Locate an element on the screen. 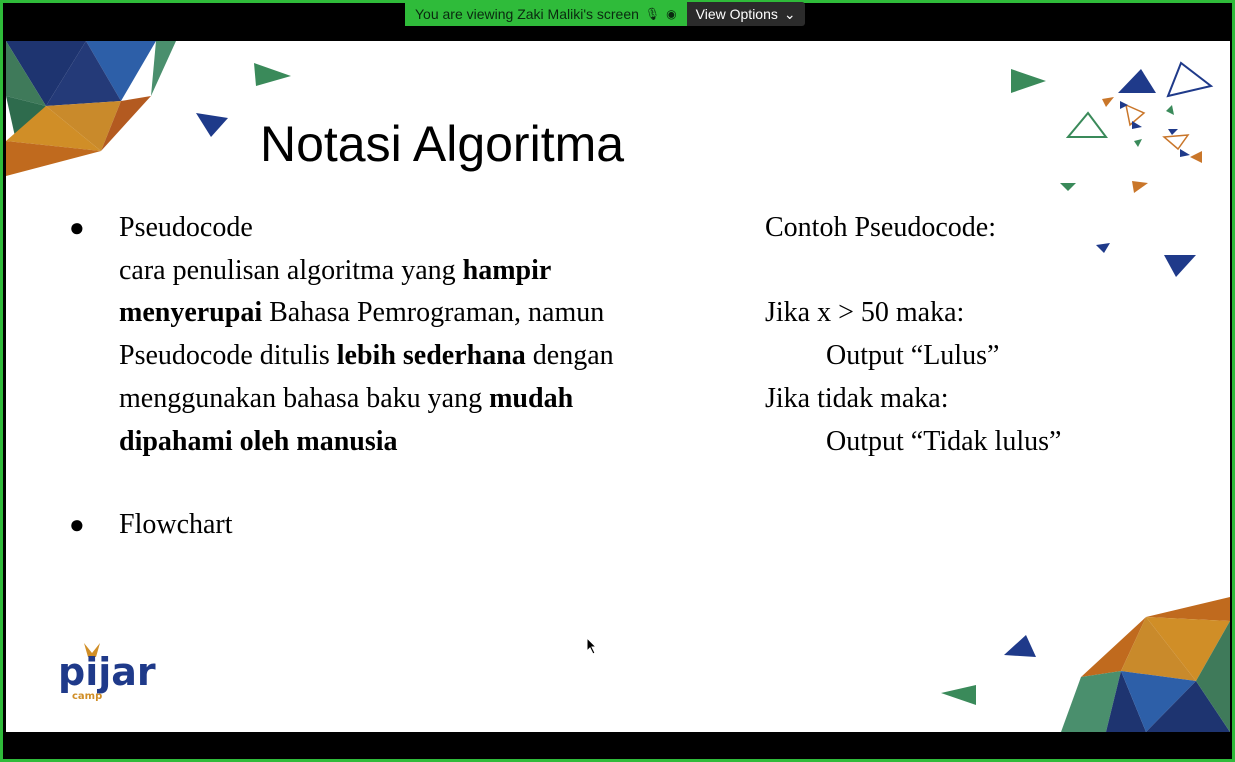  svg-text: camp is located at coordinates (87, 696).